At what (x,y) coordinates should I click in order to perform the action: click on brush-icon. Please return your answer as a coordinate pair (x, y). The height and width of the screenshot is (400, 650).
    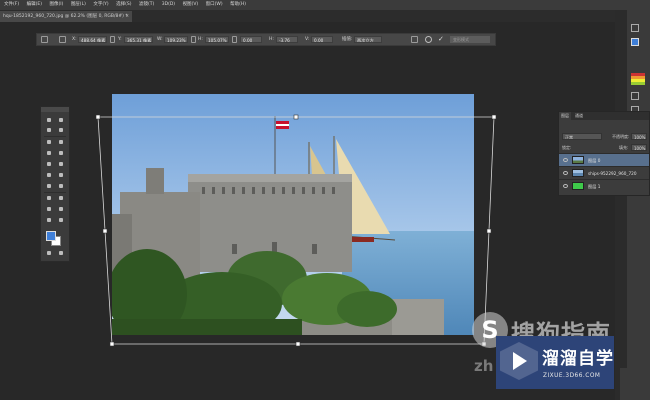
    Looking at the image, I should click on (61, 153).